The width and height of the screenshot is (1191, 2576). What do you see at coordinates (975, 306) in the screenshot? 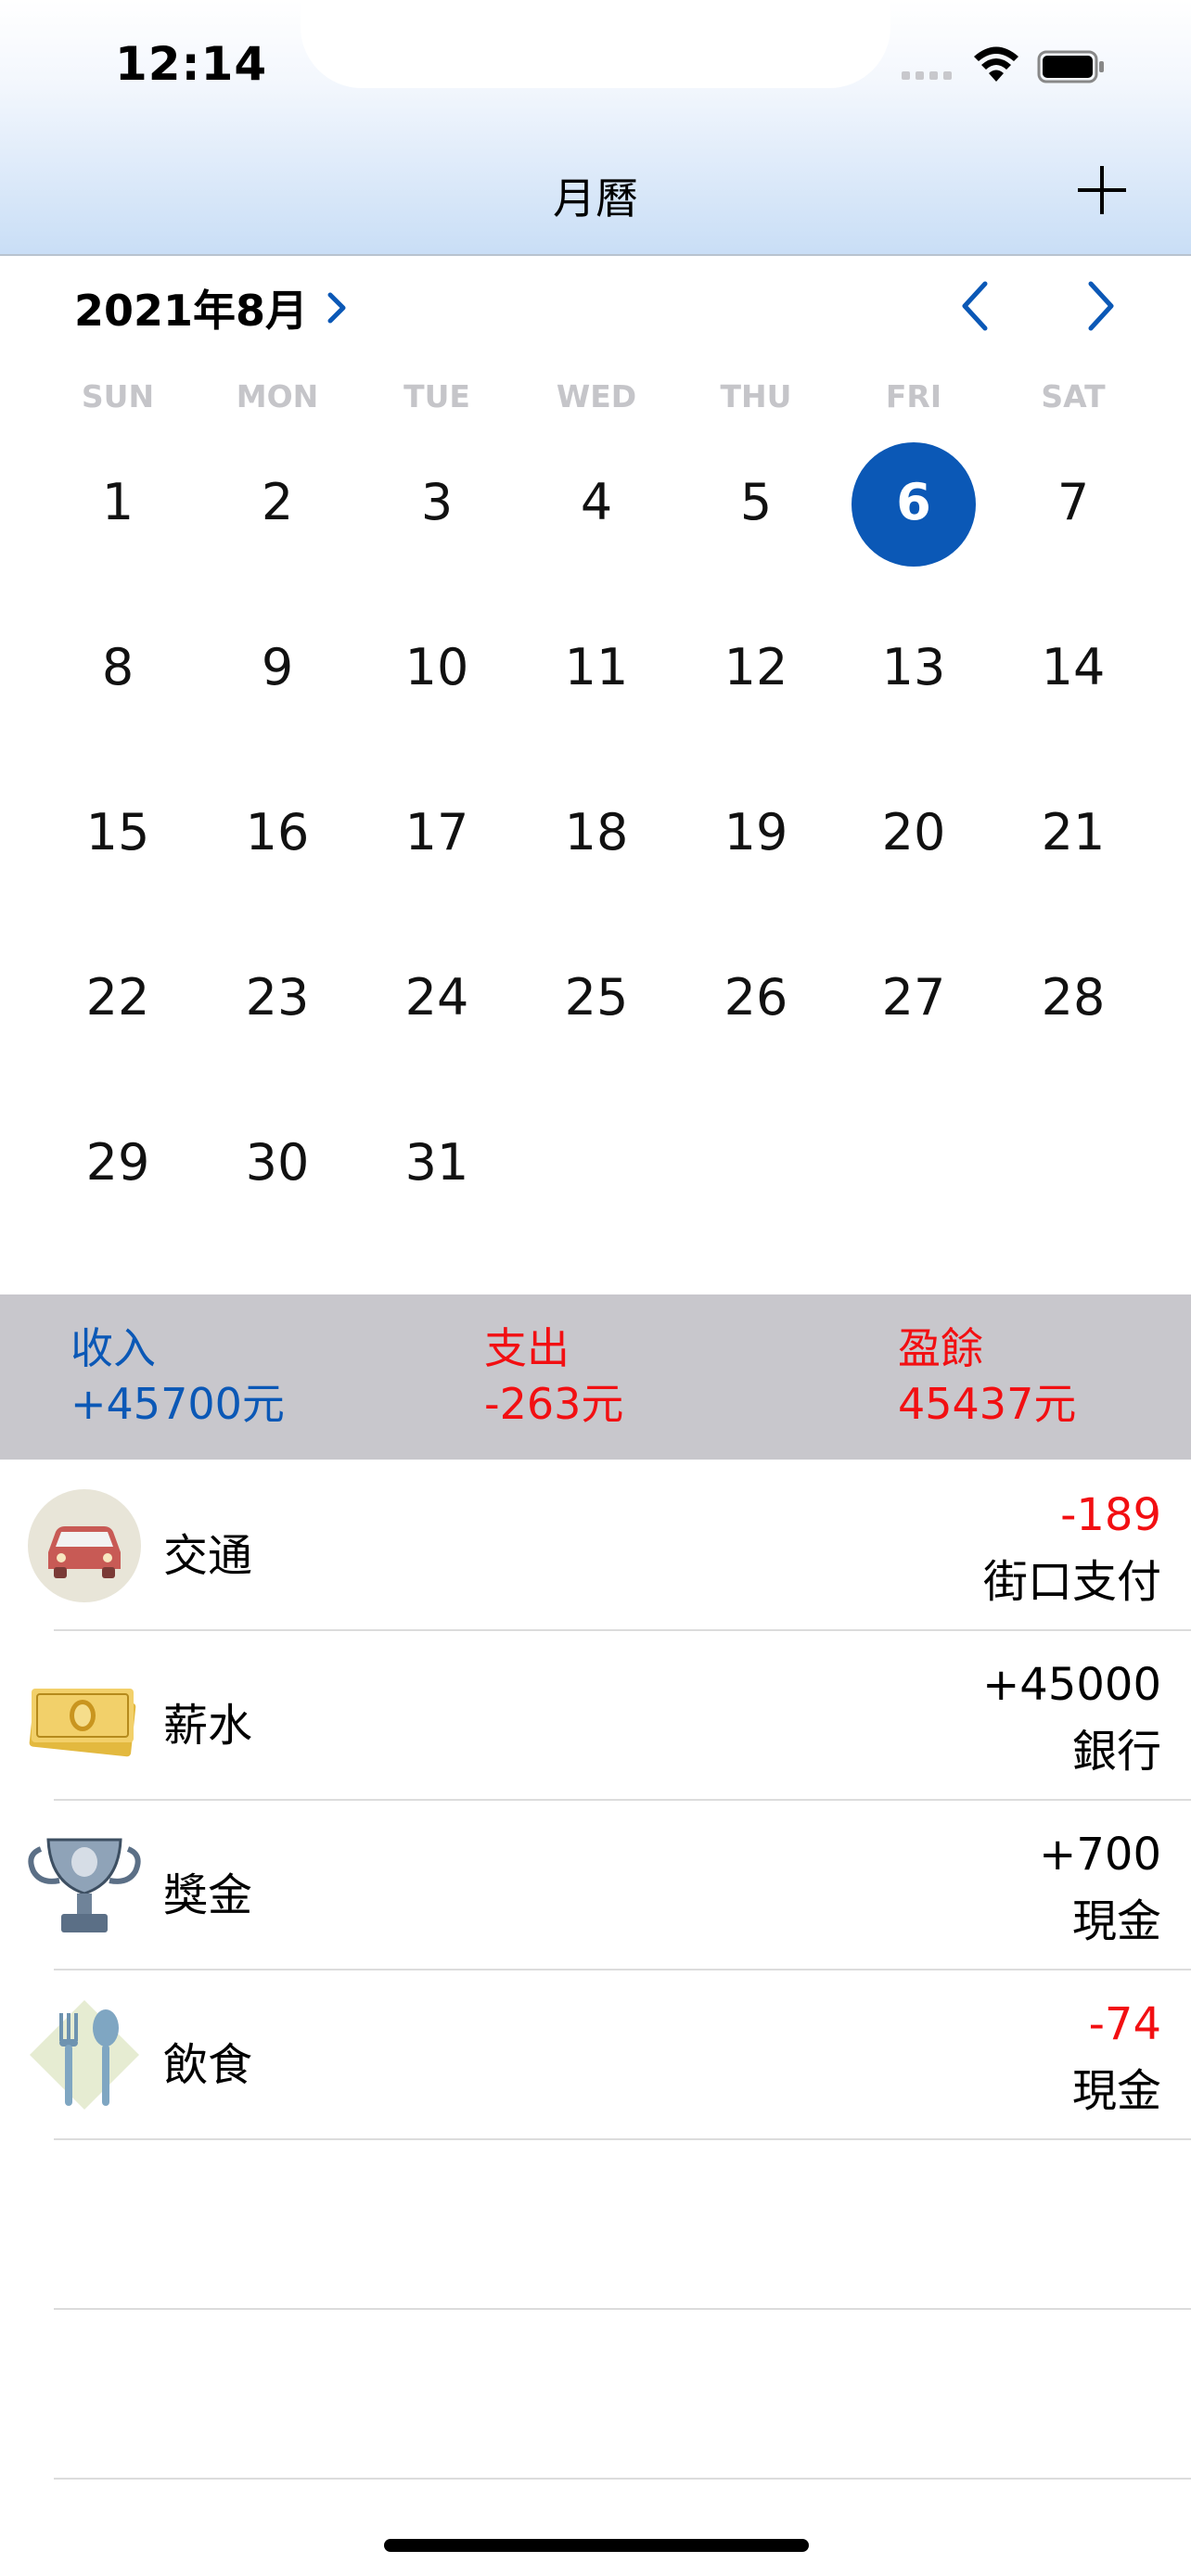
I see `previous-month-button` at bounding box center [975, 306].